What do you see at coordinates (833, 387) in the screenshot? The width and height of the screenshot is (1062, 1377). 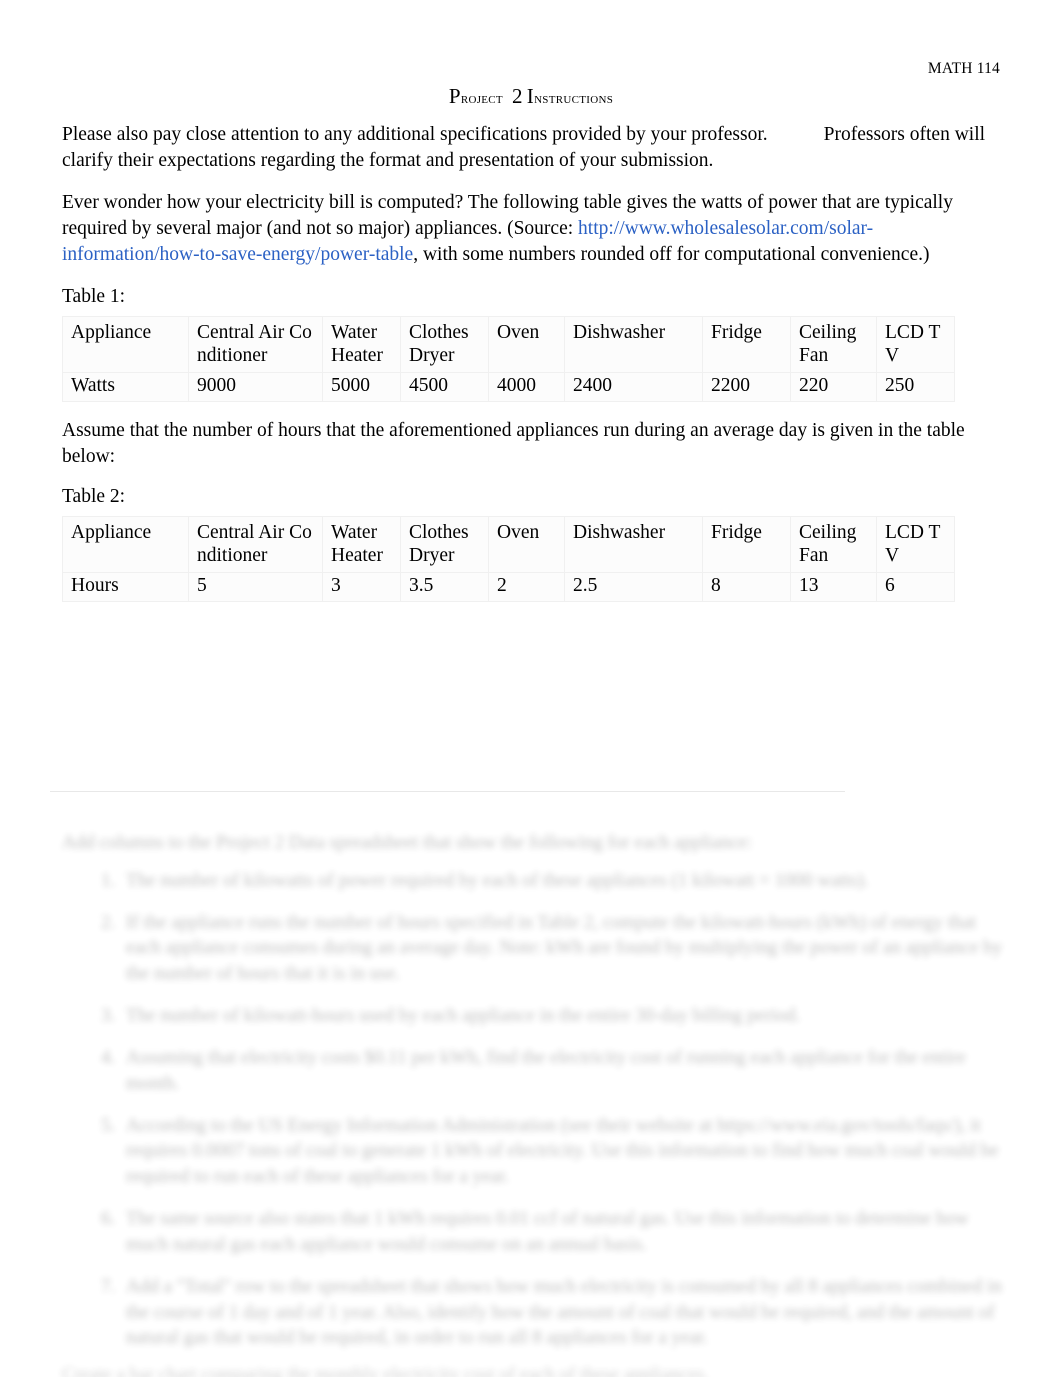 I see `table1-value-ceiling-fan: 220` at bounding box center [833, 387].